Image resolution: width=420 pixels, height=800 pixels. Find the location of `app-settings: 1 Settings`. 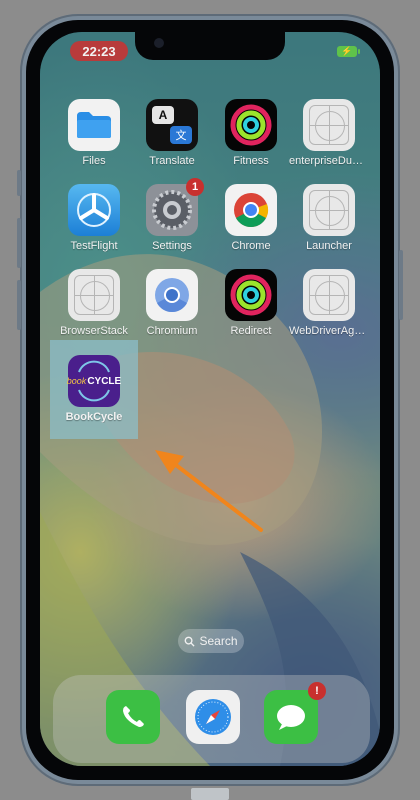

app-settings: 1 Settings is located at coordinates (172, 215).